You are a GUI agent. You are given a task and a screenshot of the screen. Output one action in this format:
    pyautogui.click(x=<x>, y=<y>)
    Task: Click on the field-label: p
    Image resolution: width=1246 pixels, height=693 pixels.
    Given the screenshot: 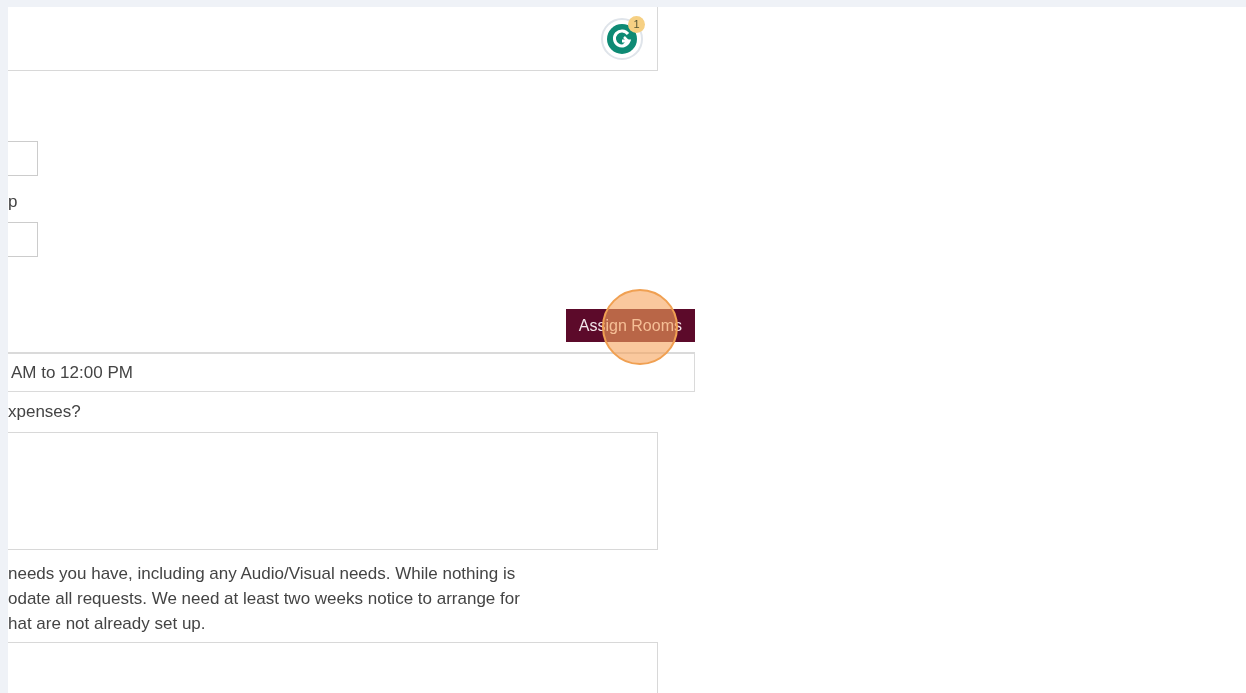 What is the action you would take?
    pyautogui.click(x=13, y=202)
    